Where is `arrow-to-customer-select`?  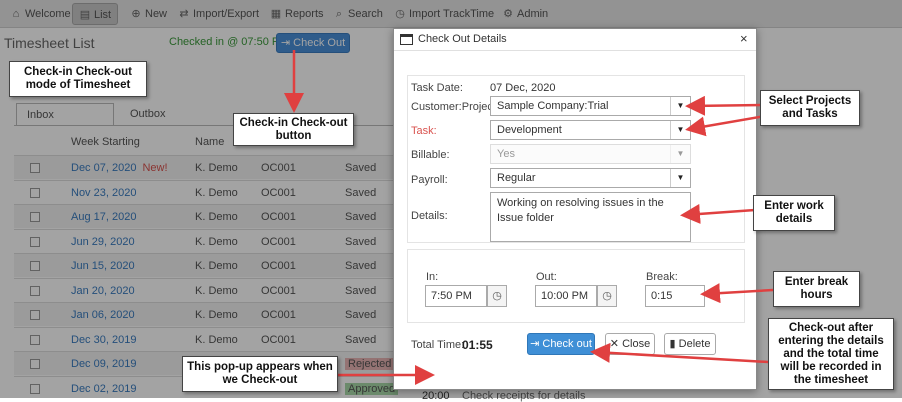 arrow-to-customer-select is located at coordinates (725, 105).